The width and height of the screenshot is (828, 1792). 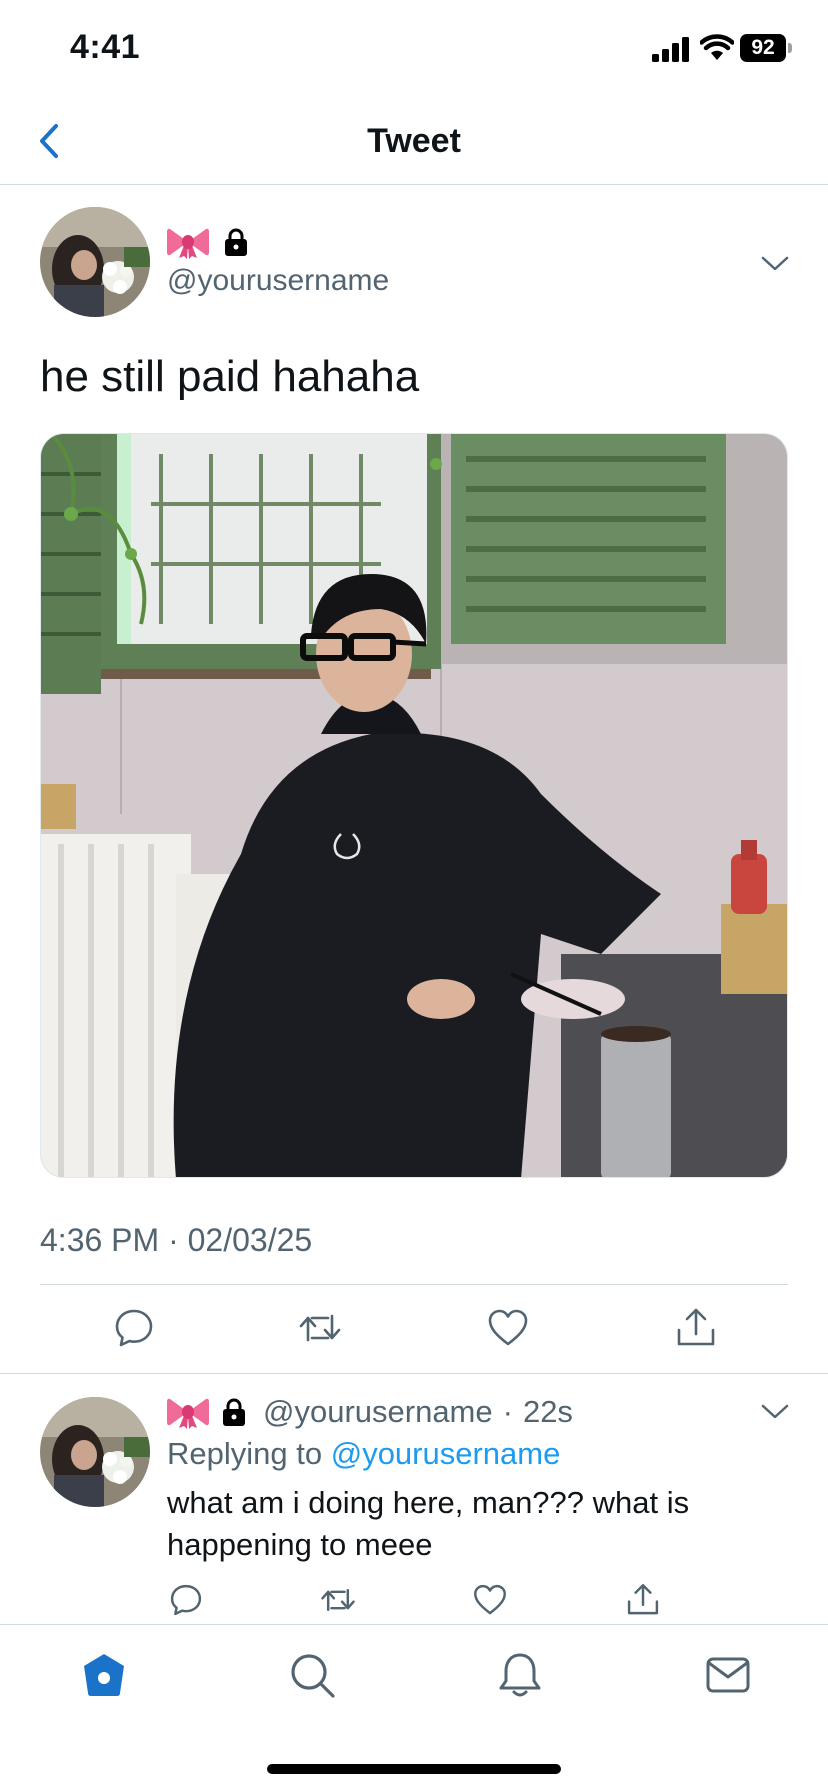 I want to click on battery-indicator: 92, so click(x=766, y=48).